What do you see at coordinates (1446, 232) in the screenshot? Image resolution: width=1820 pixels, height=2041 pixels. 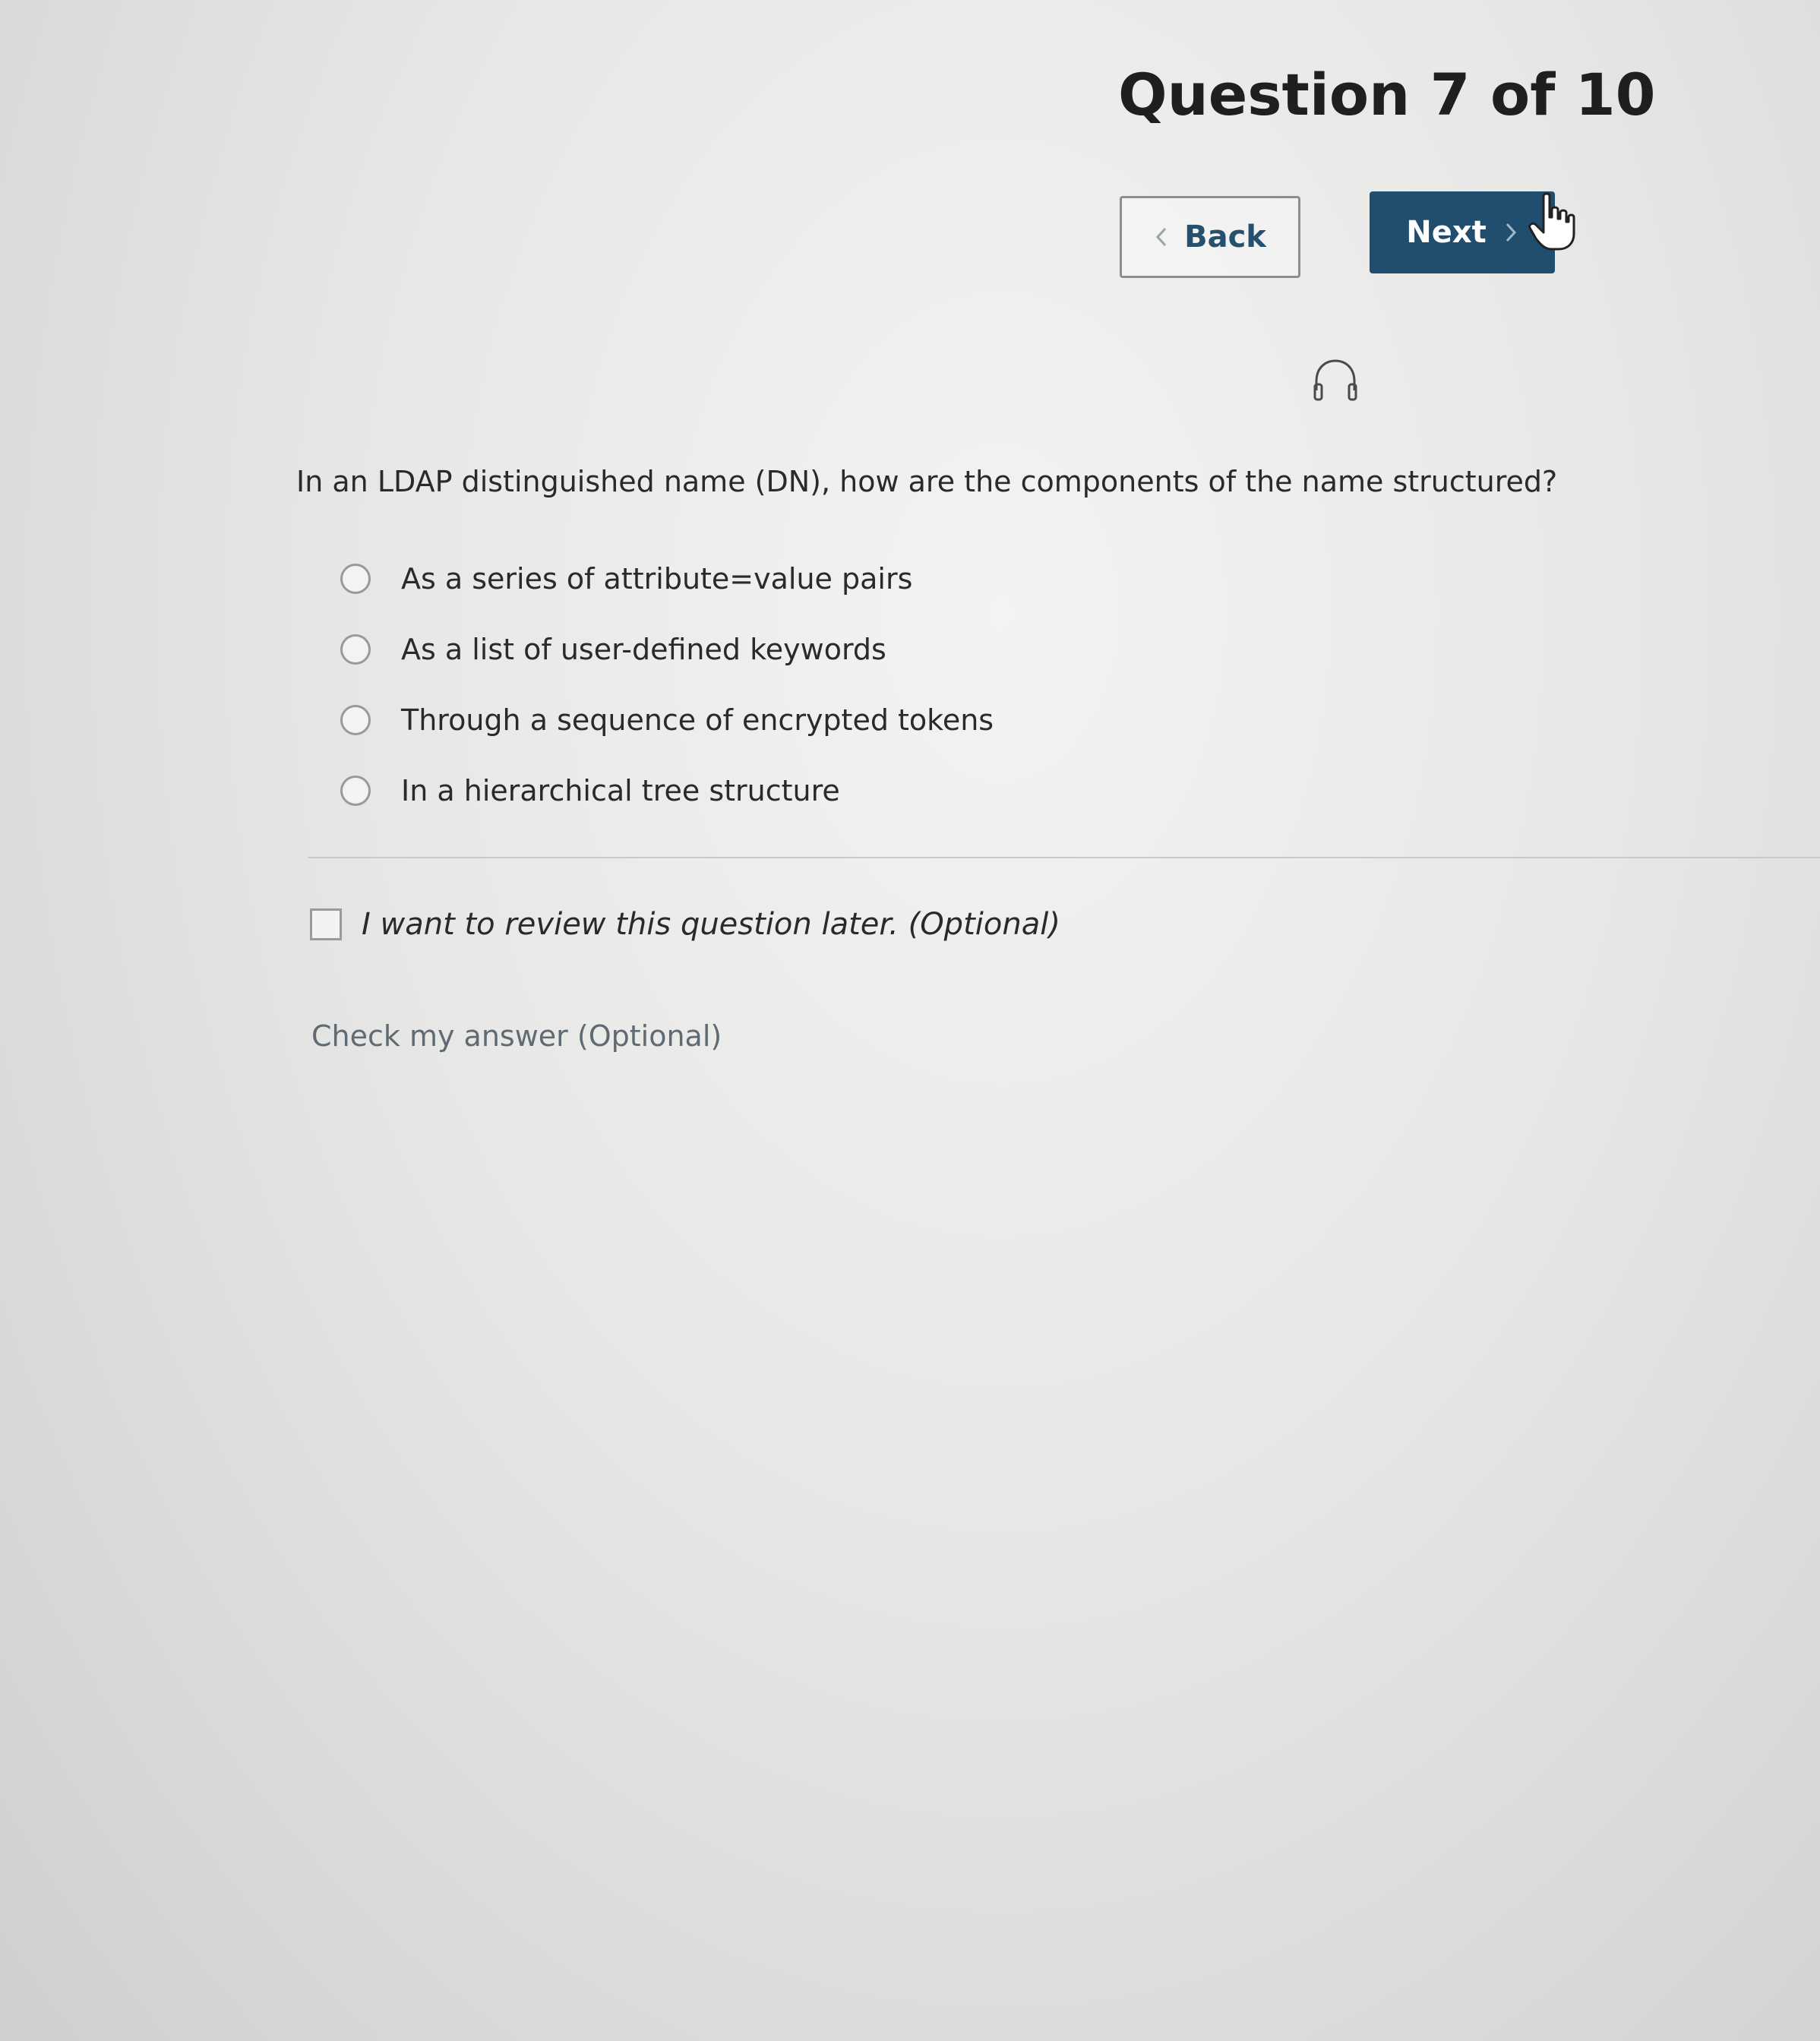 I see `next-button-label: Next` at bounding box center [1446, 232].